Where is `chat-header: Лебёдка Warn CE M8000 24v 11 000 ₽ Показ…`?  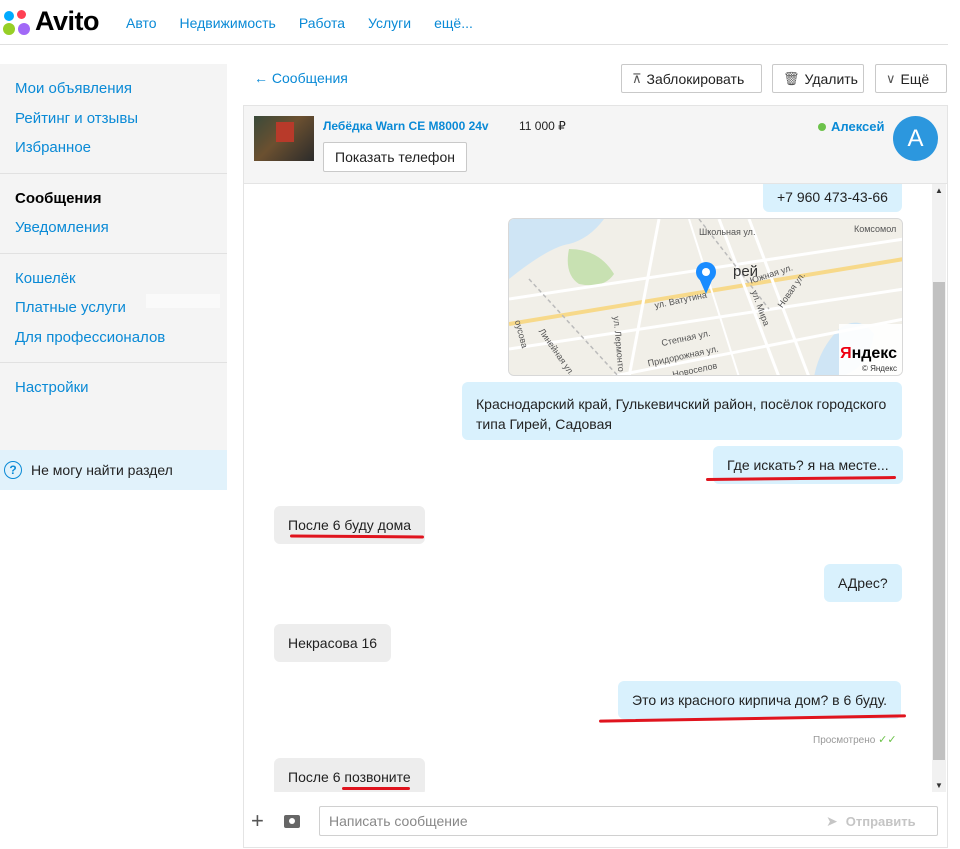 chat-header: Лебёдка Warn CE M8000 24v 11 000 ₽ Показ… is located at coordinates (595, 145).